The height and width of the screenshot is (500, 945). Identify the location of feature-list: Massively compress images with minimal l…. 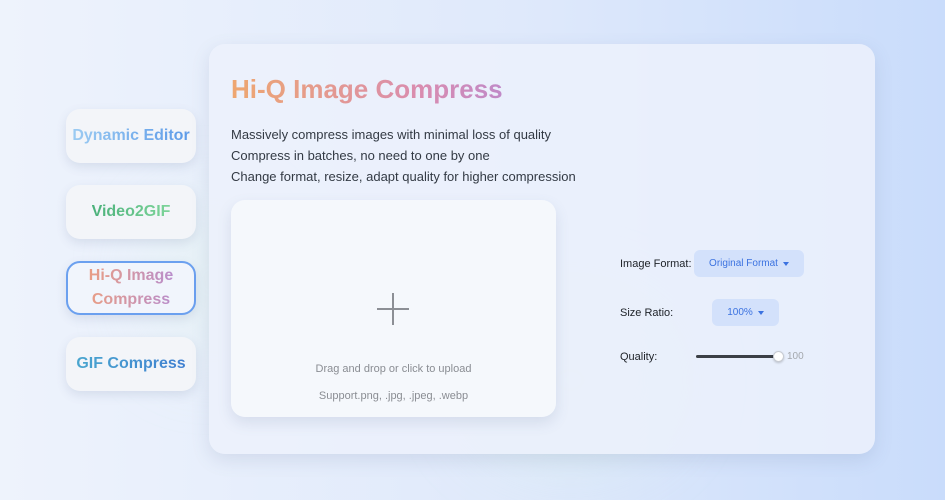
(403, 155).